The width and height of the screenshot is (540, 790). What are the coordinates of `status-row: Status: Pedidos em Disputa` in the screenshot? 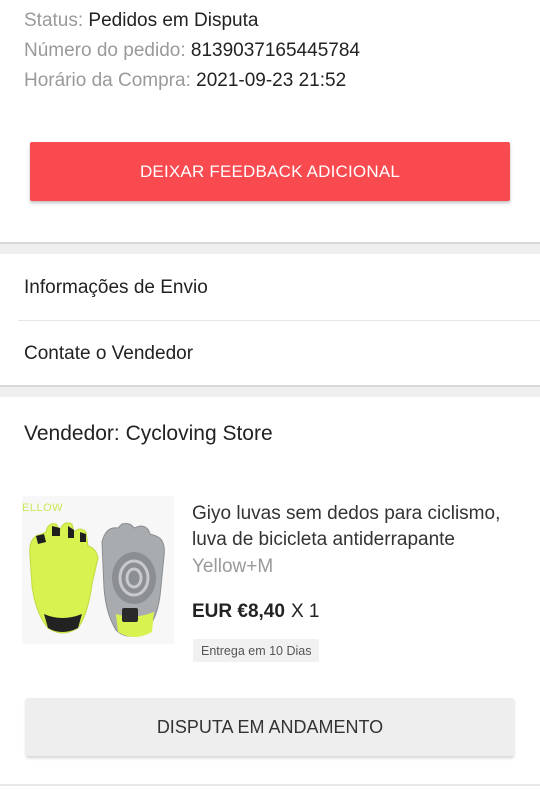 It's located at (192, 21).